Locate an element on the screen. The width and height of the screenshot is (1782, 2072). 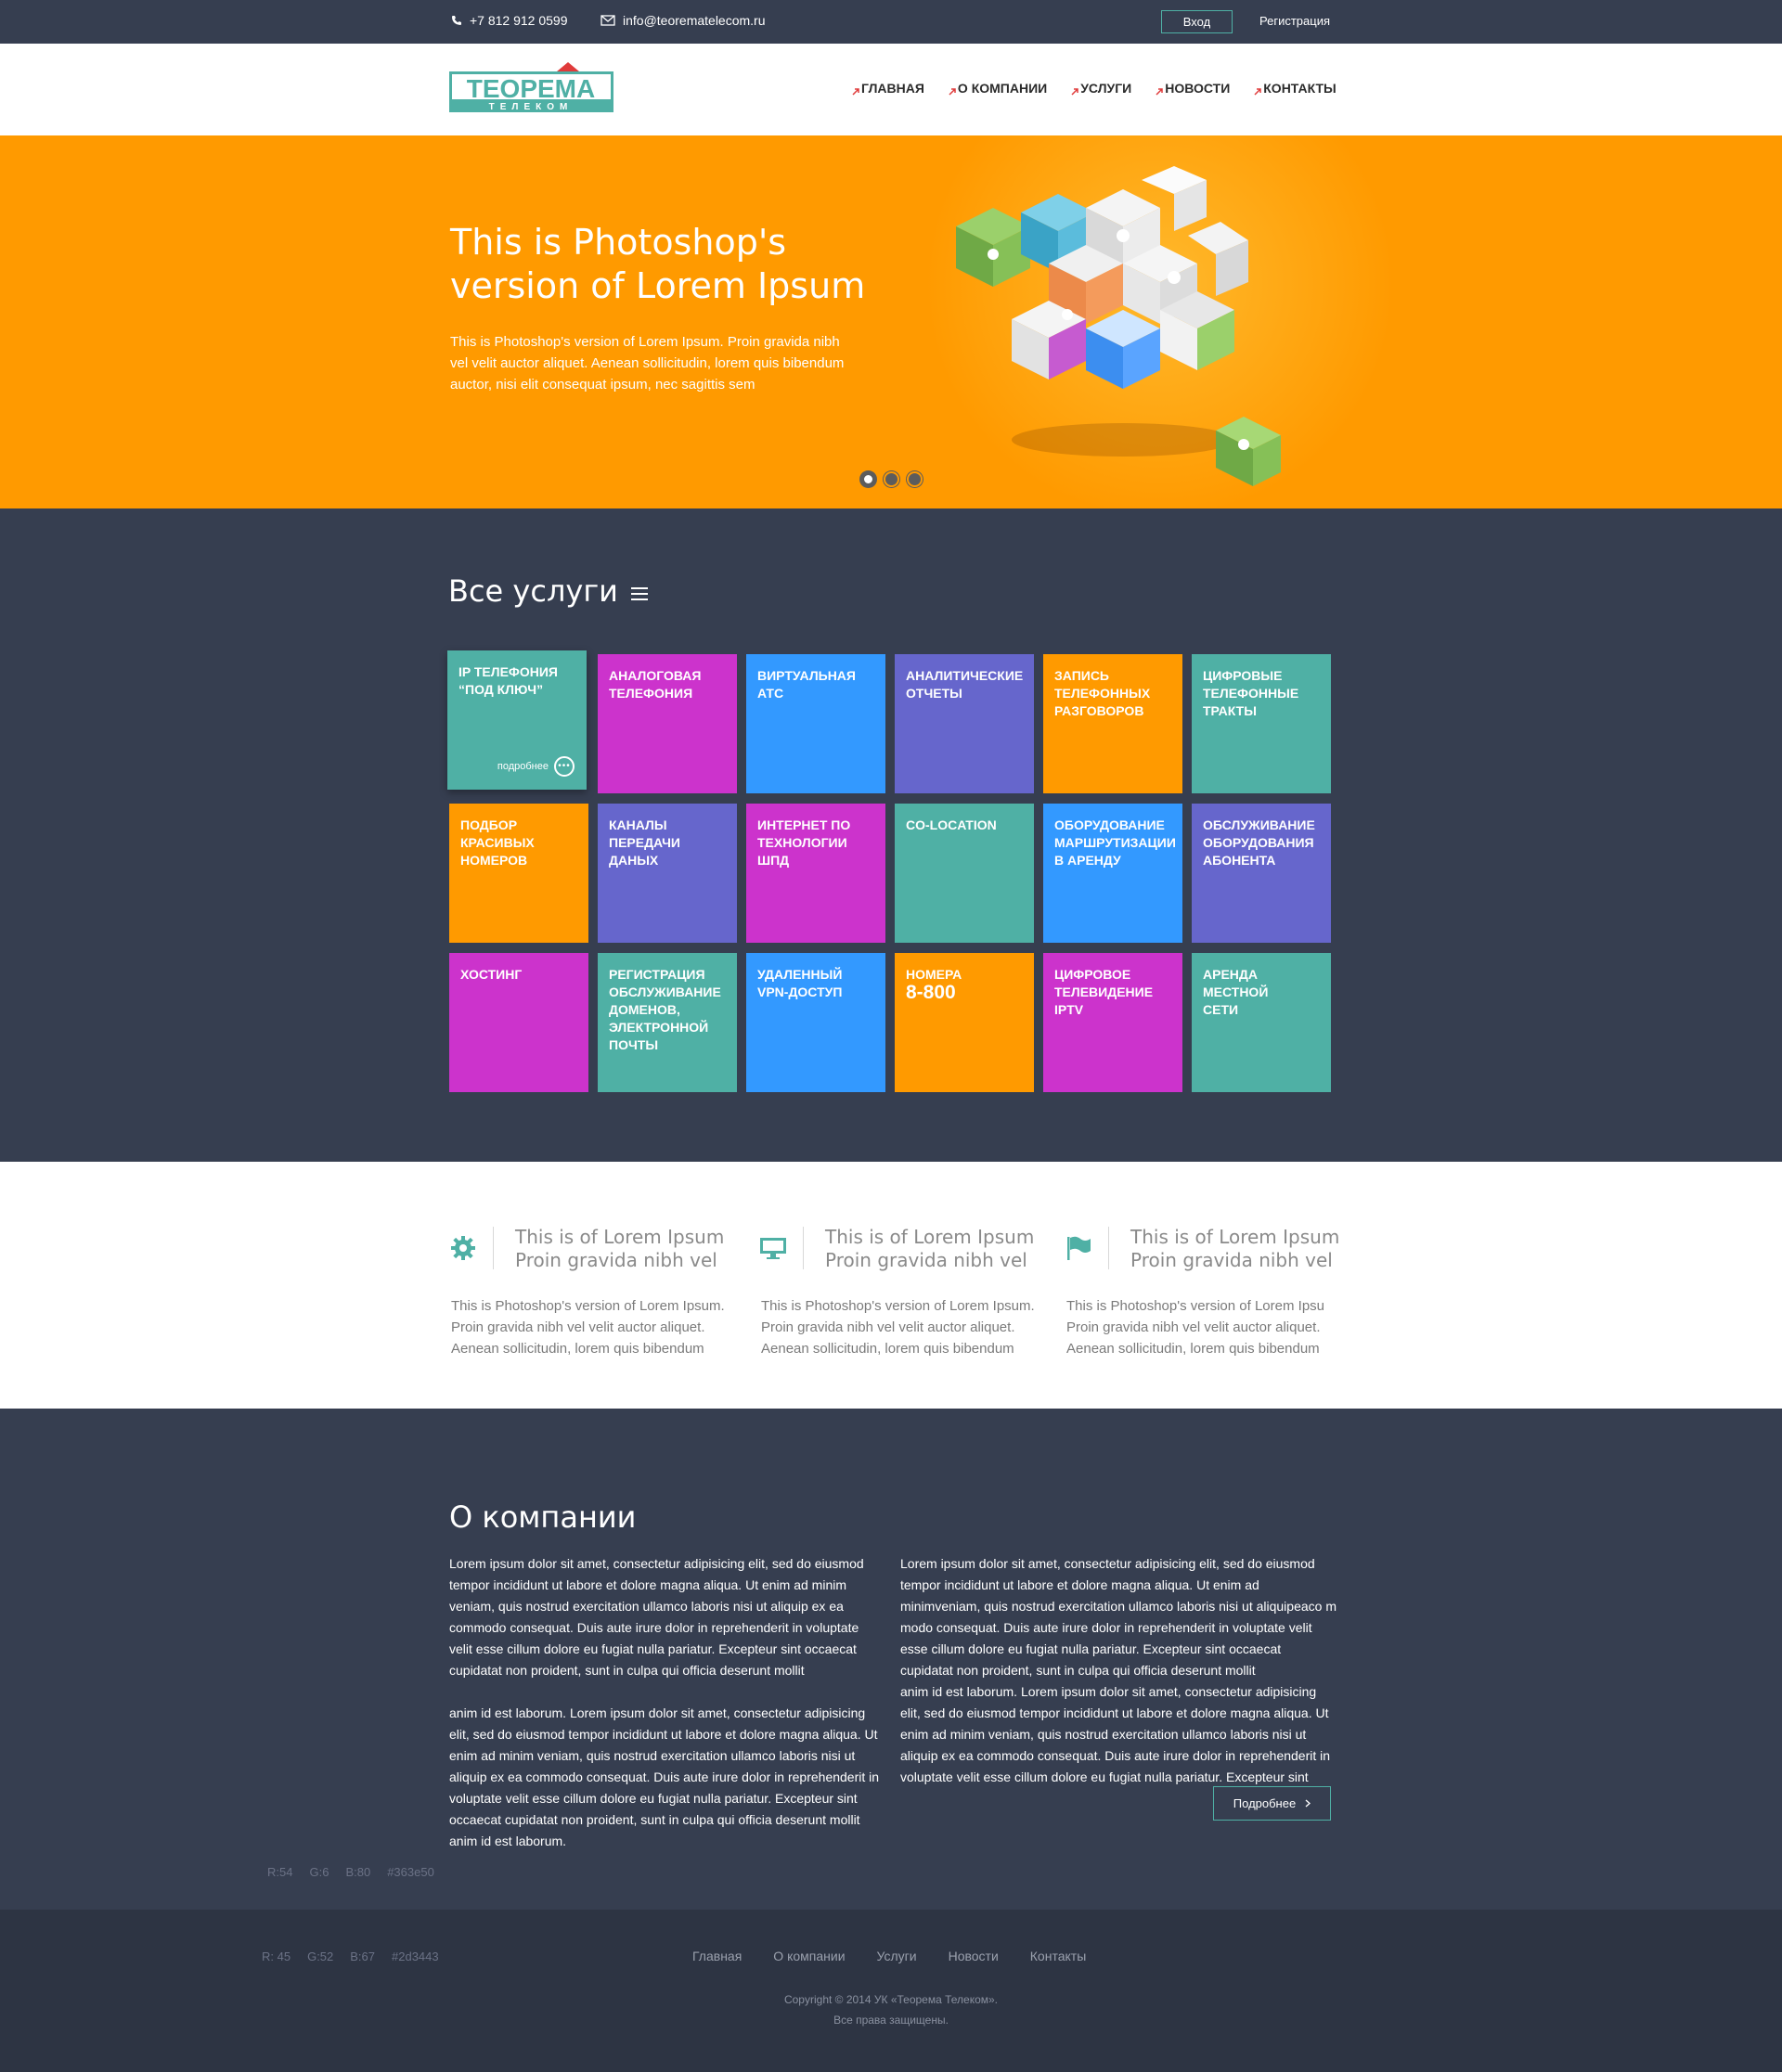
service-tile-label: ВИРТУАЛЬНАЯ АТС is located at coordinates (806, 684).